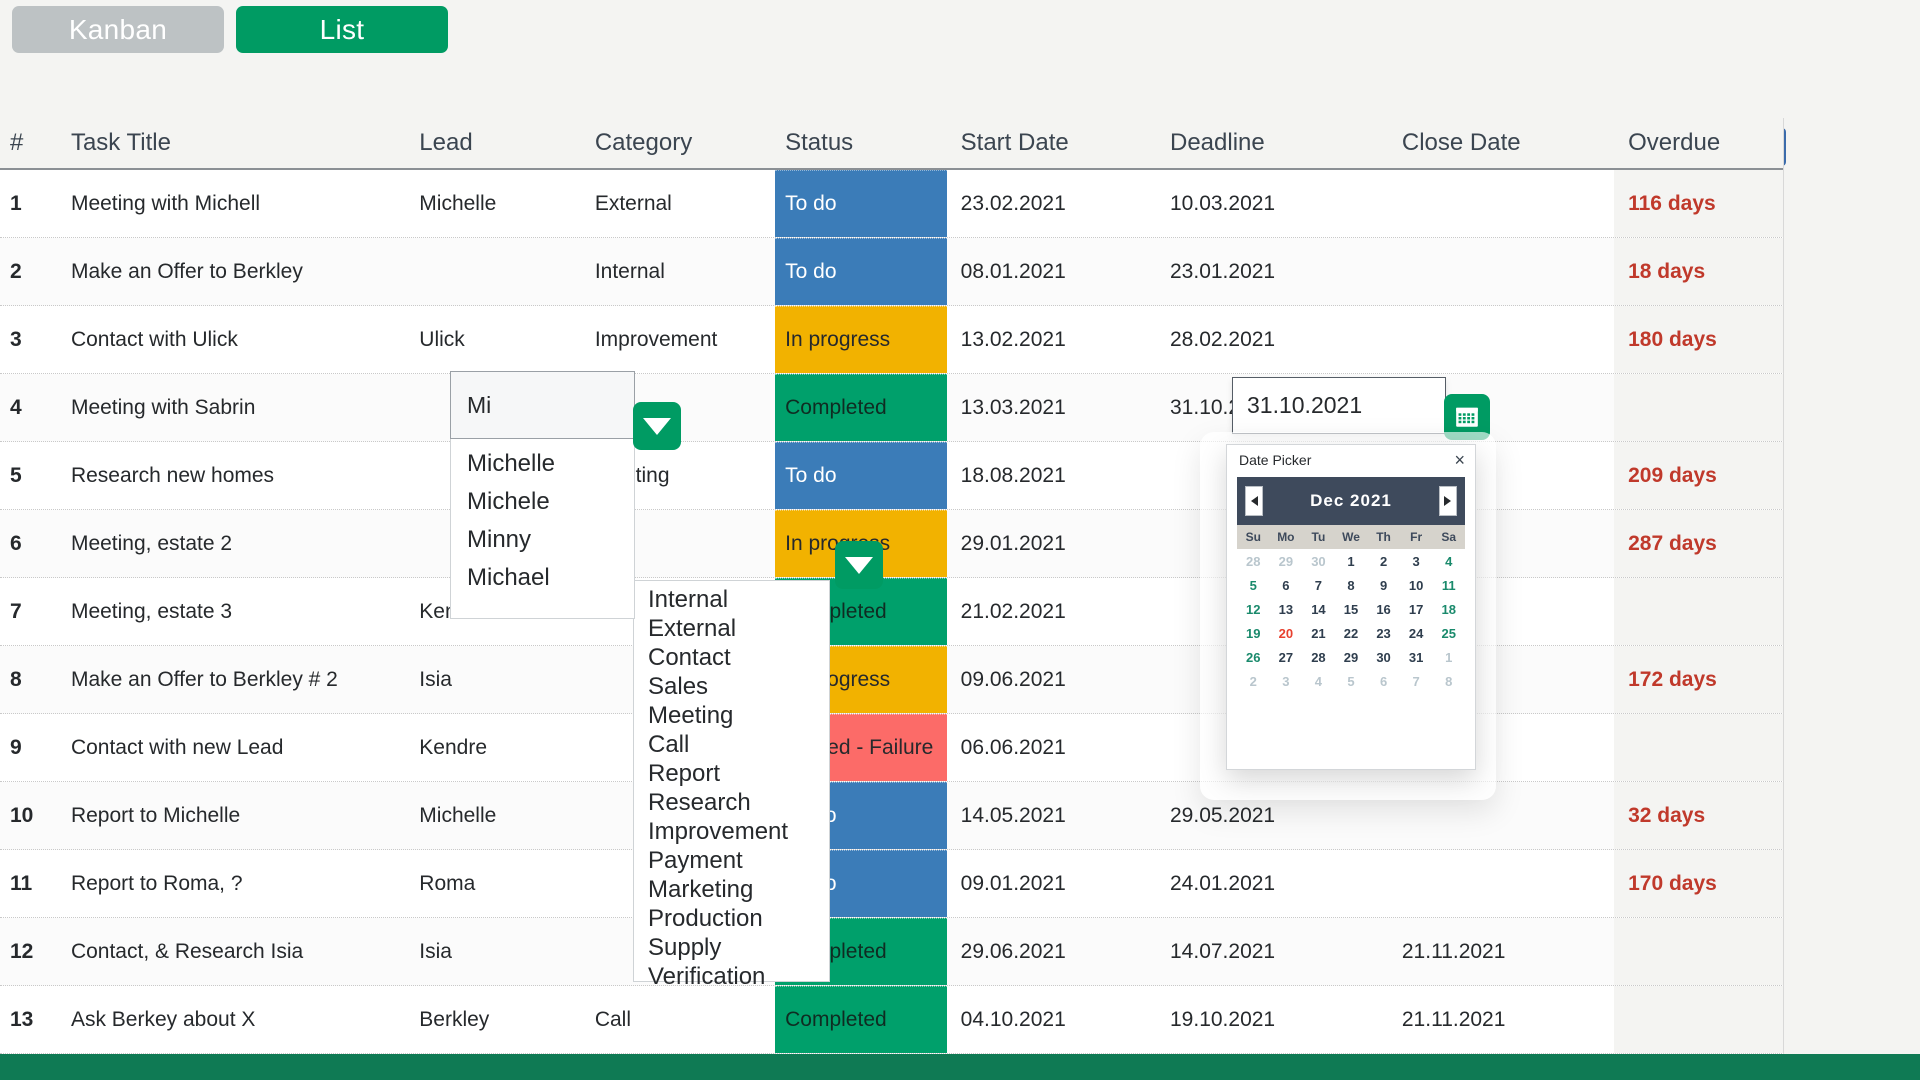 Image resolution: width=1920 pixels, height=1080 pixels. What do you see at coordinates (731, 947) in the screenshot?
I see `category-option: Supply` at bounding box center [731, 947].